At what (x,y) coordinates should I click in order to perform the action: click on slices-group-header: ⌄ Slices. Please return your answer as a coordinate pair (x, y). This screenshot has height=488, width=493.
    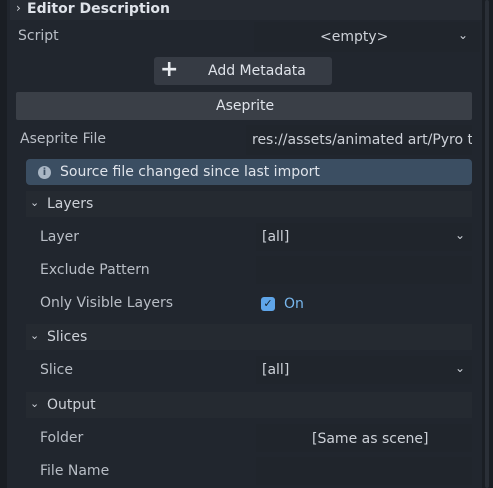
    Looking at the image, I should click on (249, 337).